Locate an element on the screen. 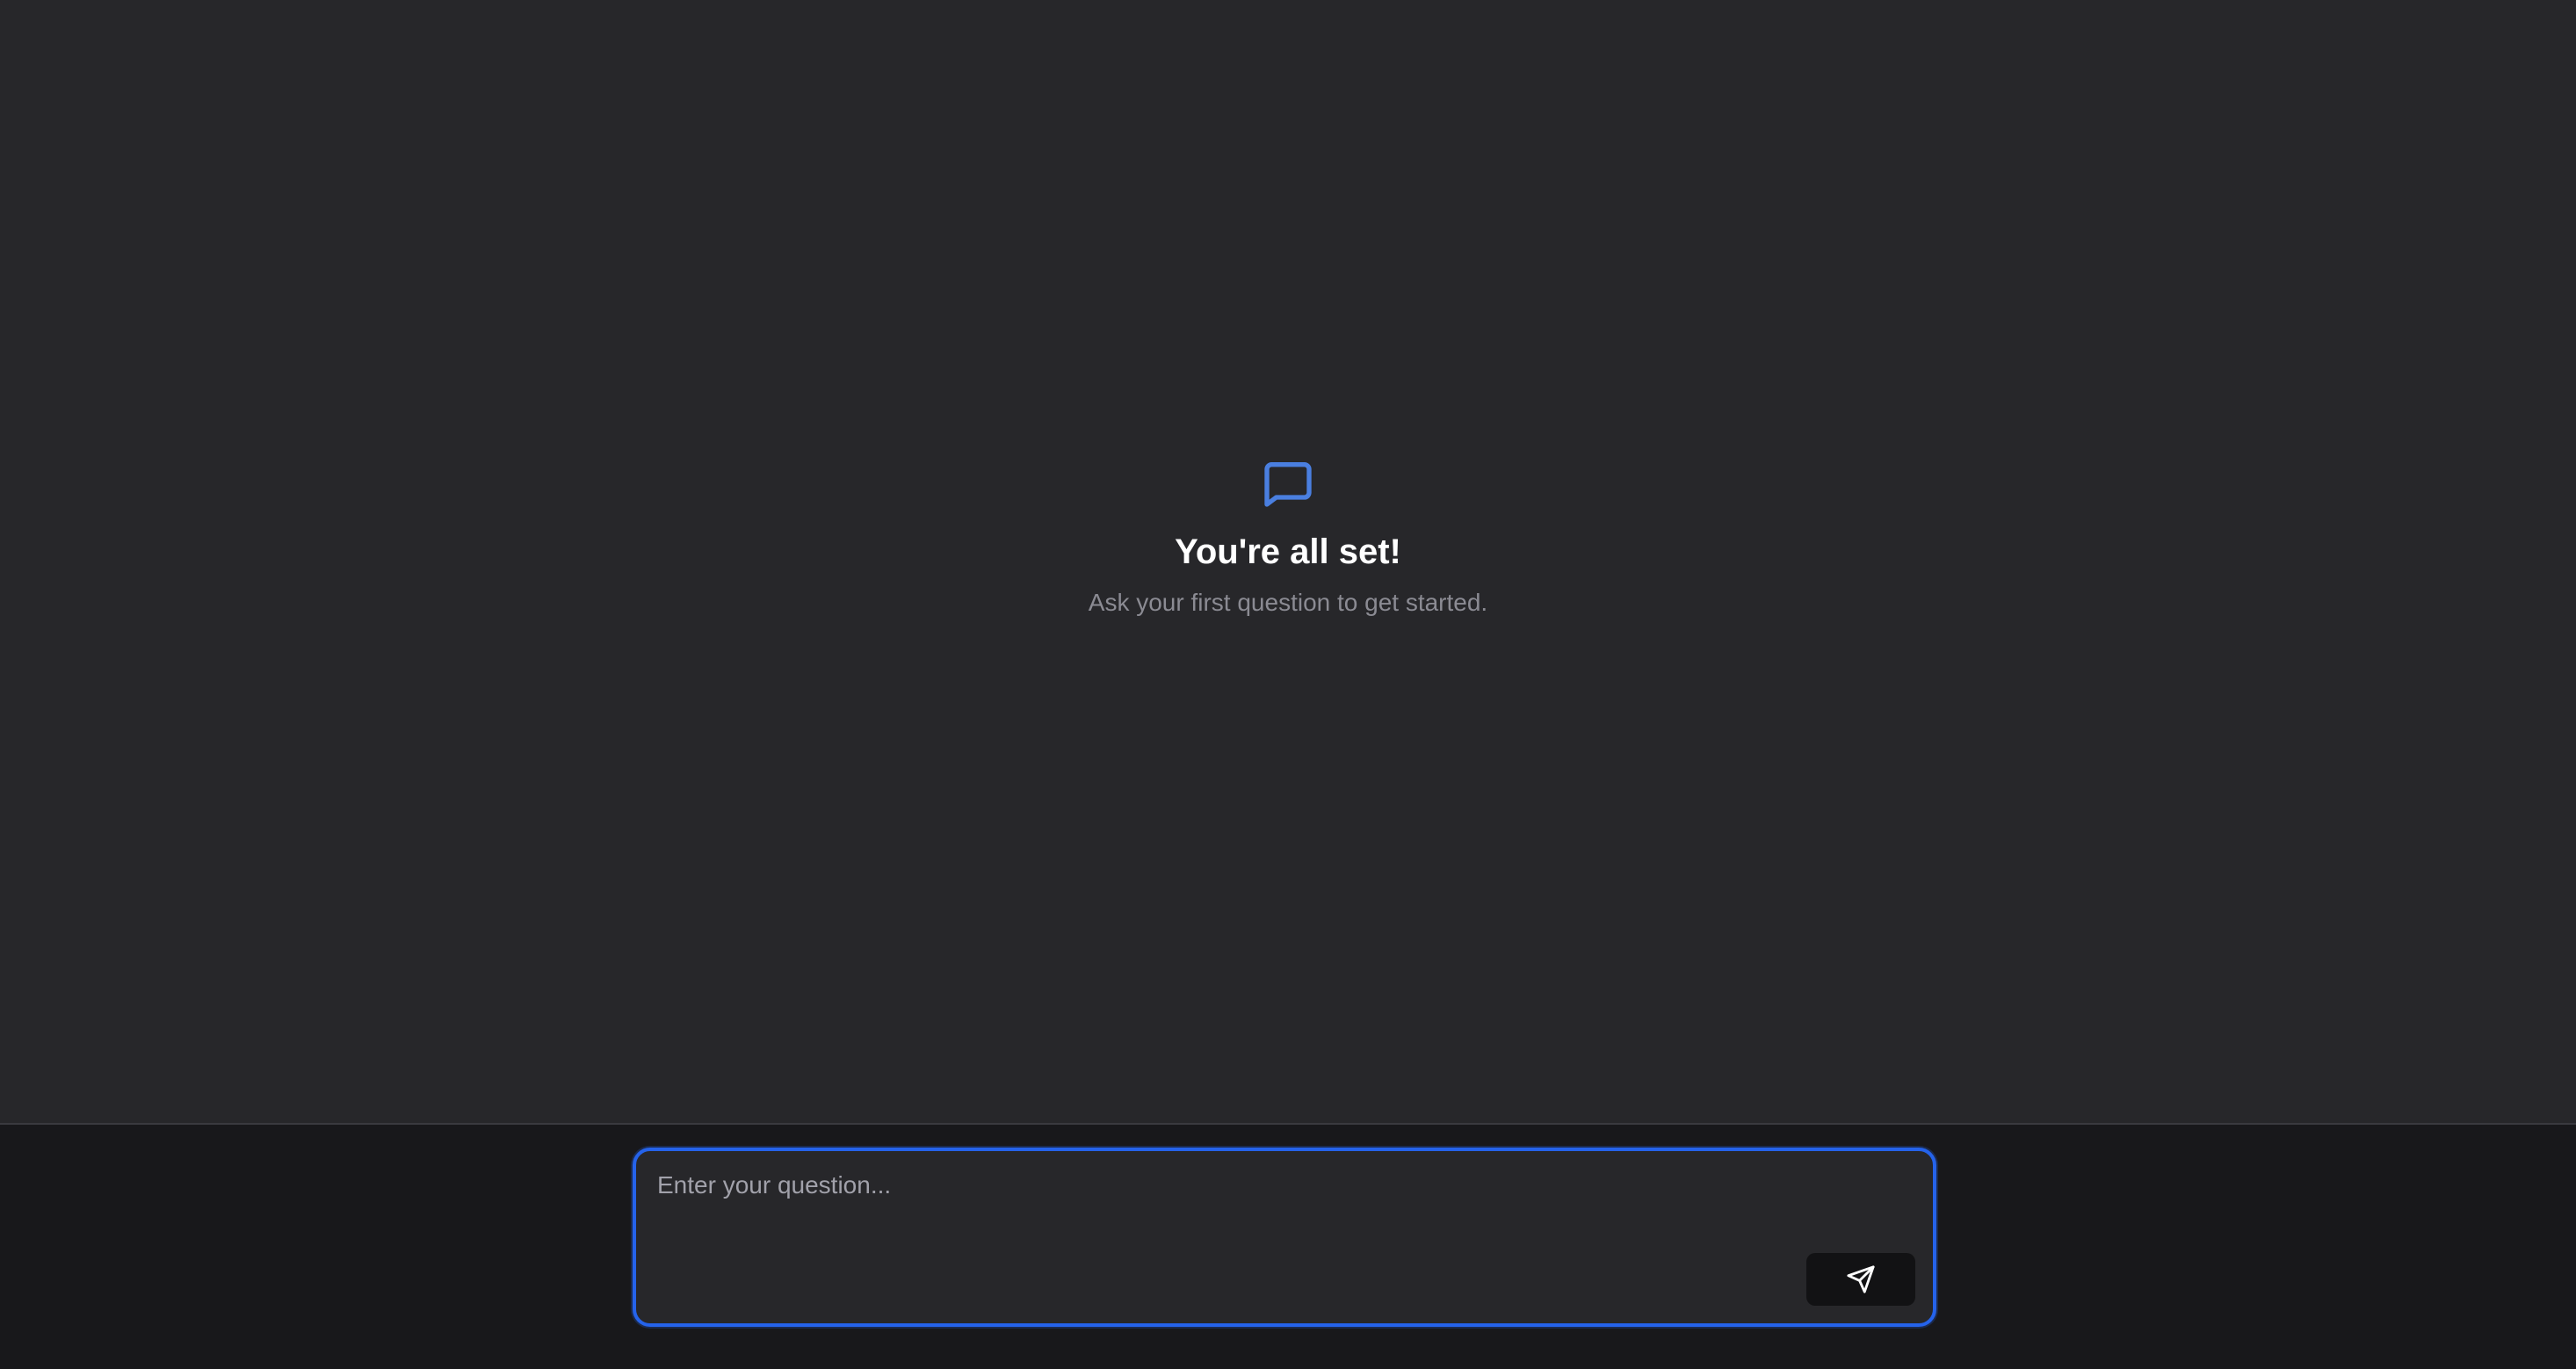 This screenshot has height=1369, width=2576. send-button is located at coordinates (1860, 1279).